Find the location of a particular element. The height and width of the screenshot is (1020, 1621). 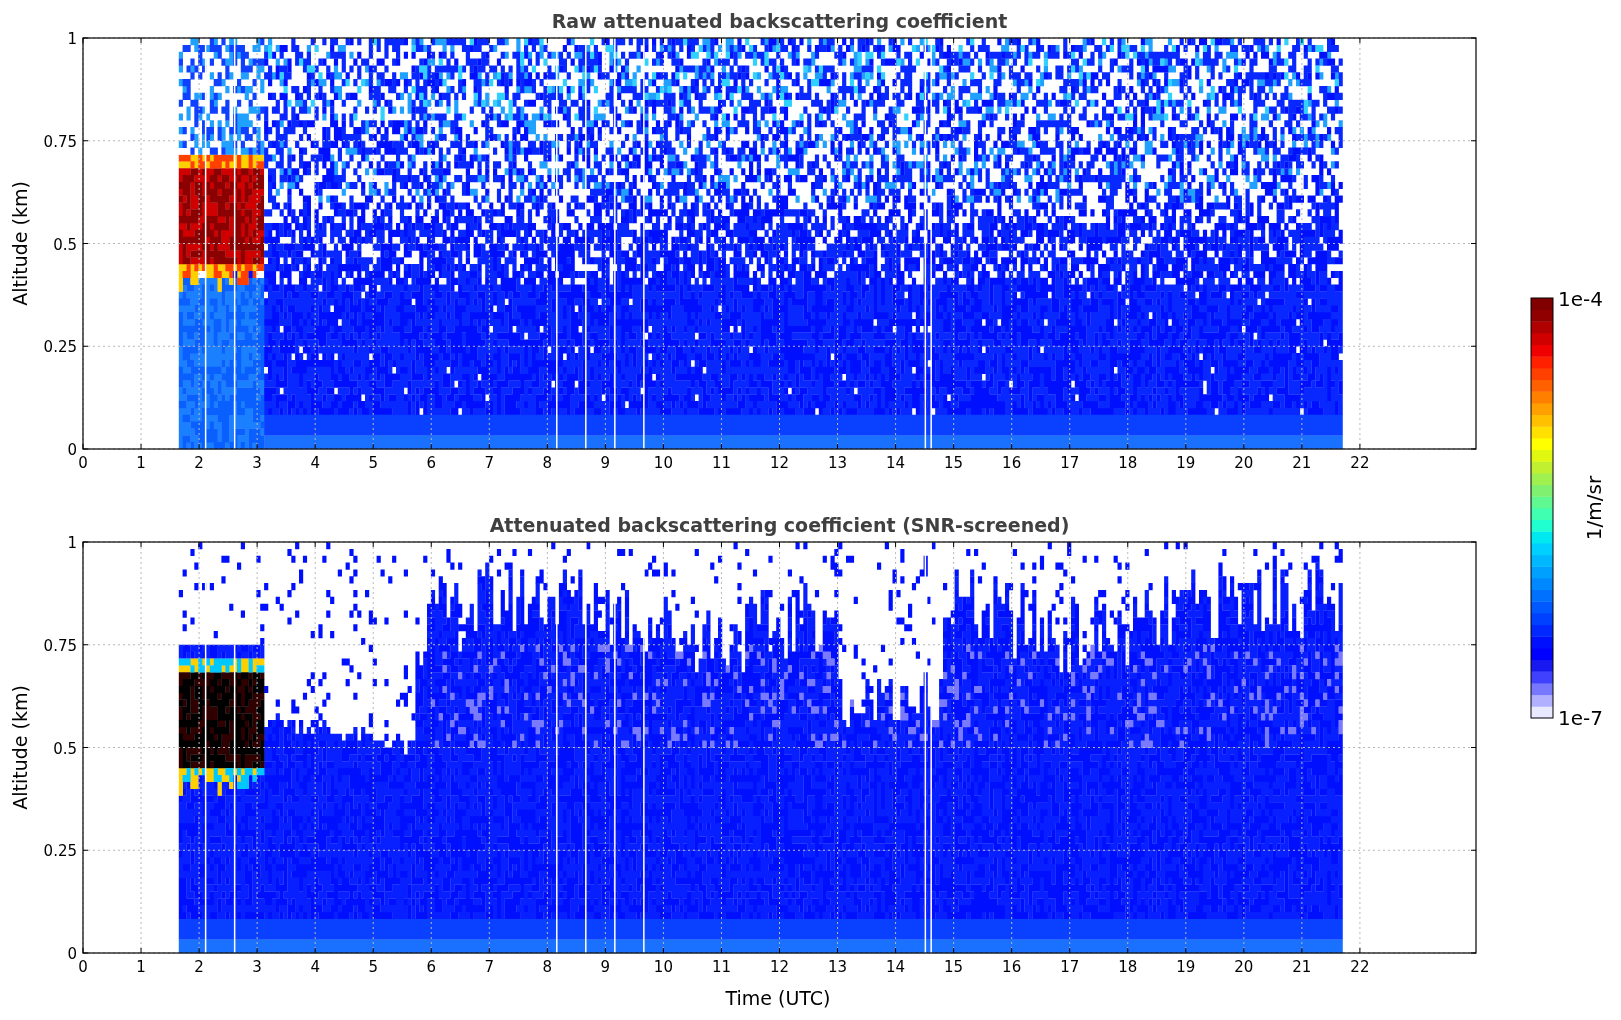

chart-title: Raw attenuated backscattering coefficient is located at coordinates (779, 21).